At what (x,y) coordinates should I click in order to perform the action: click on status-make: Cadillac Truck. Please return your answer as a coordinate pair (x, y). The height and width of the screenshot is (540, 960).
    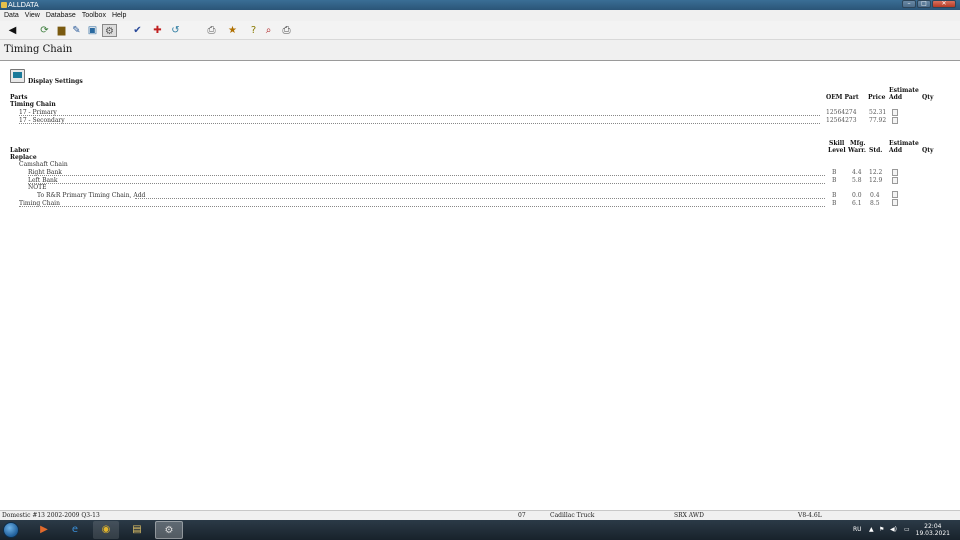
    Looking at the image, I should click on (572, 515).